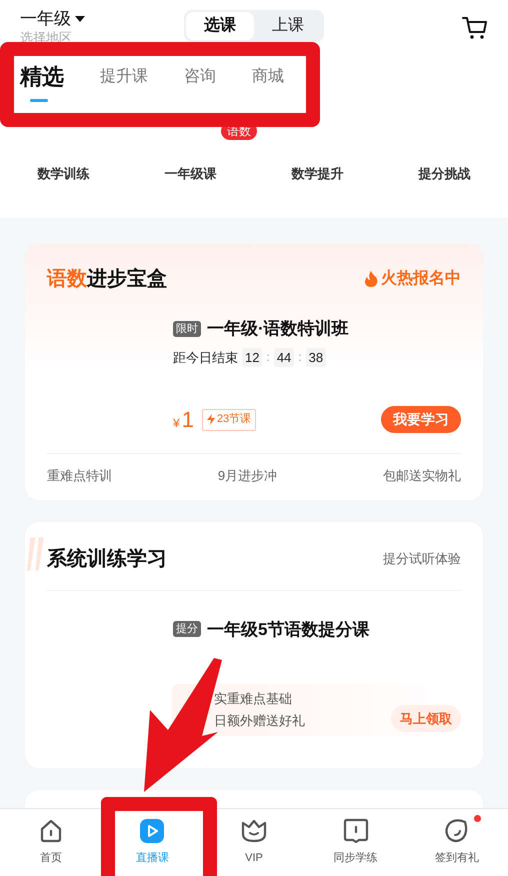 This screenshot has height=876, width=508. What do you see at coordinates (80, 19) in the screenshot?
I see `caret-icon` at bounding box center [80, 19].